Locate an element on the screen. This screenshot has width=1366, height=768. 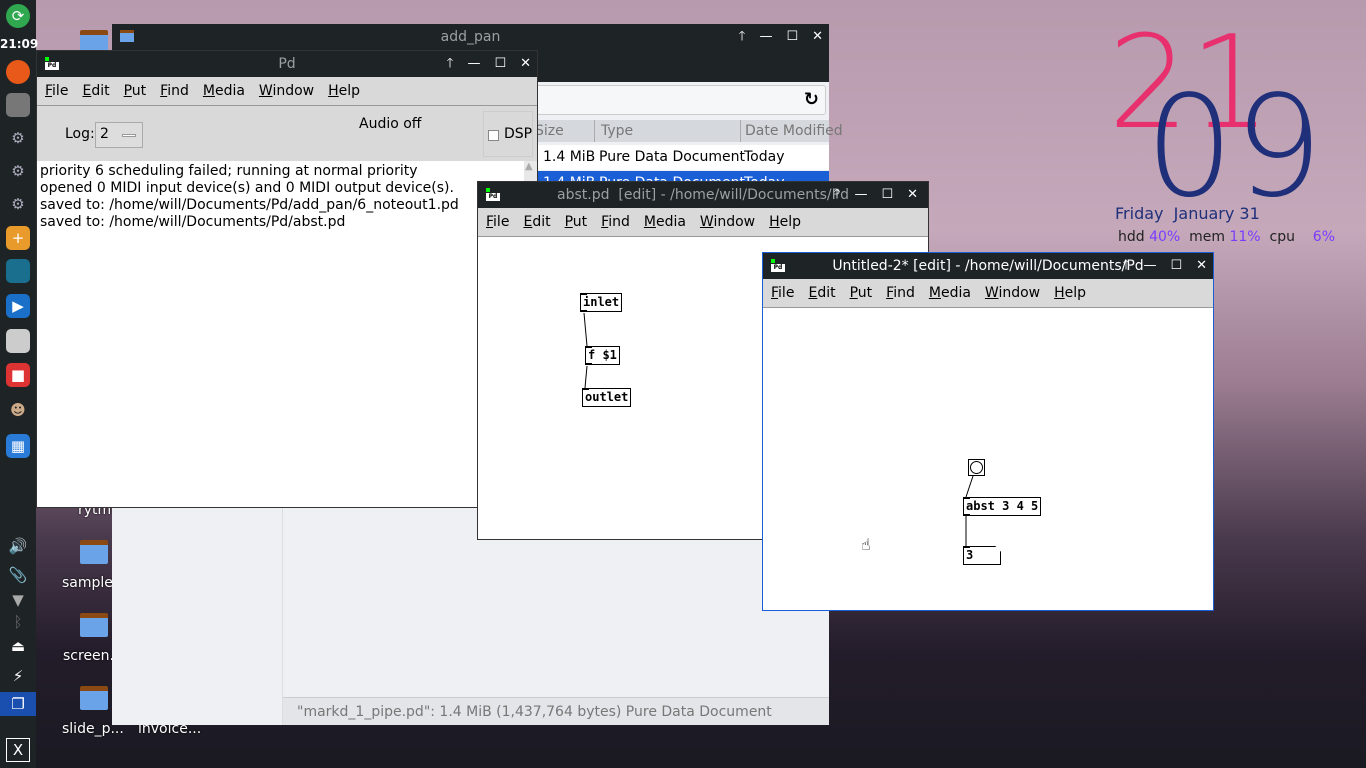
reload-icon: ↻ is located at coordinates (811, 99).